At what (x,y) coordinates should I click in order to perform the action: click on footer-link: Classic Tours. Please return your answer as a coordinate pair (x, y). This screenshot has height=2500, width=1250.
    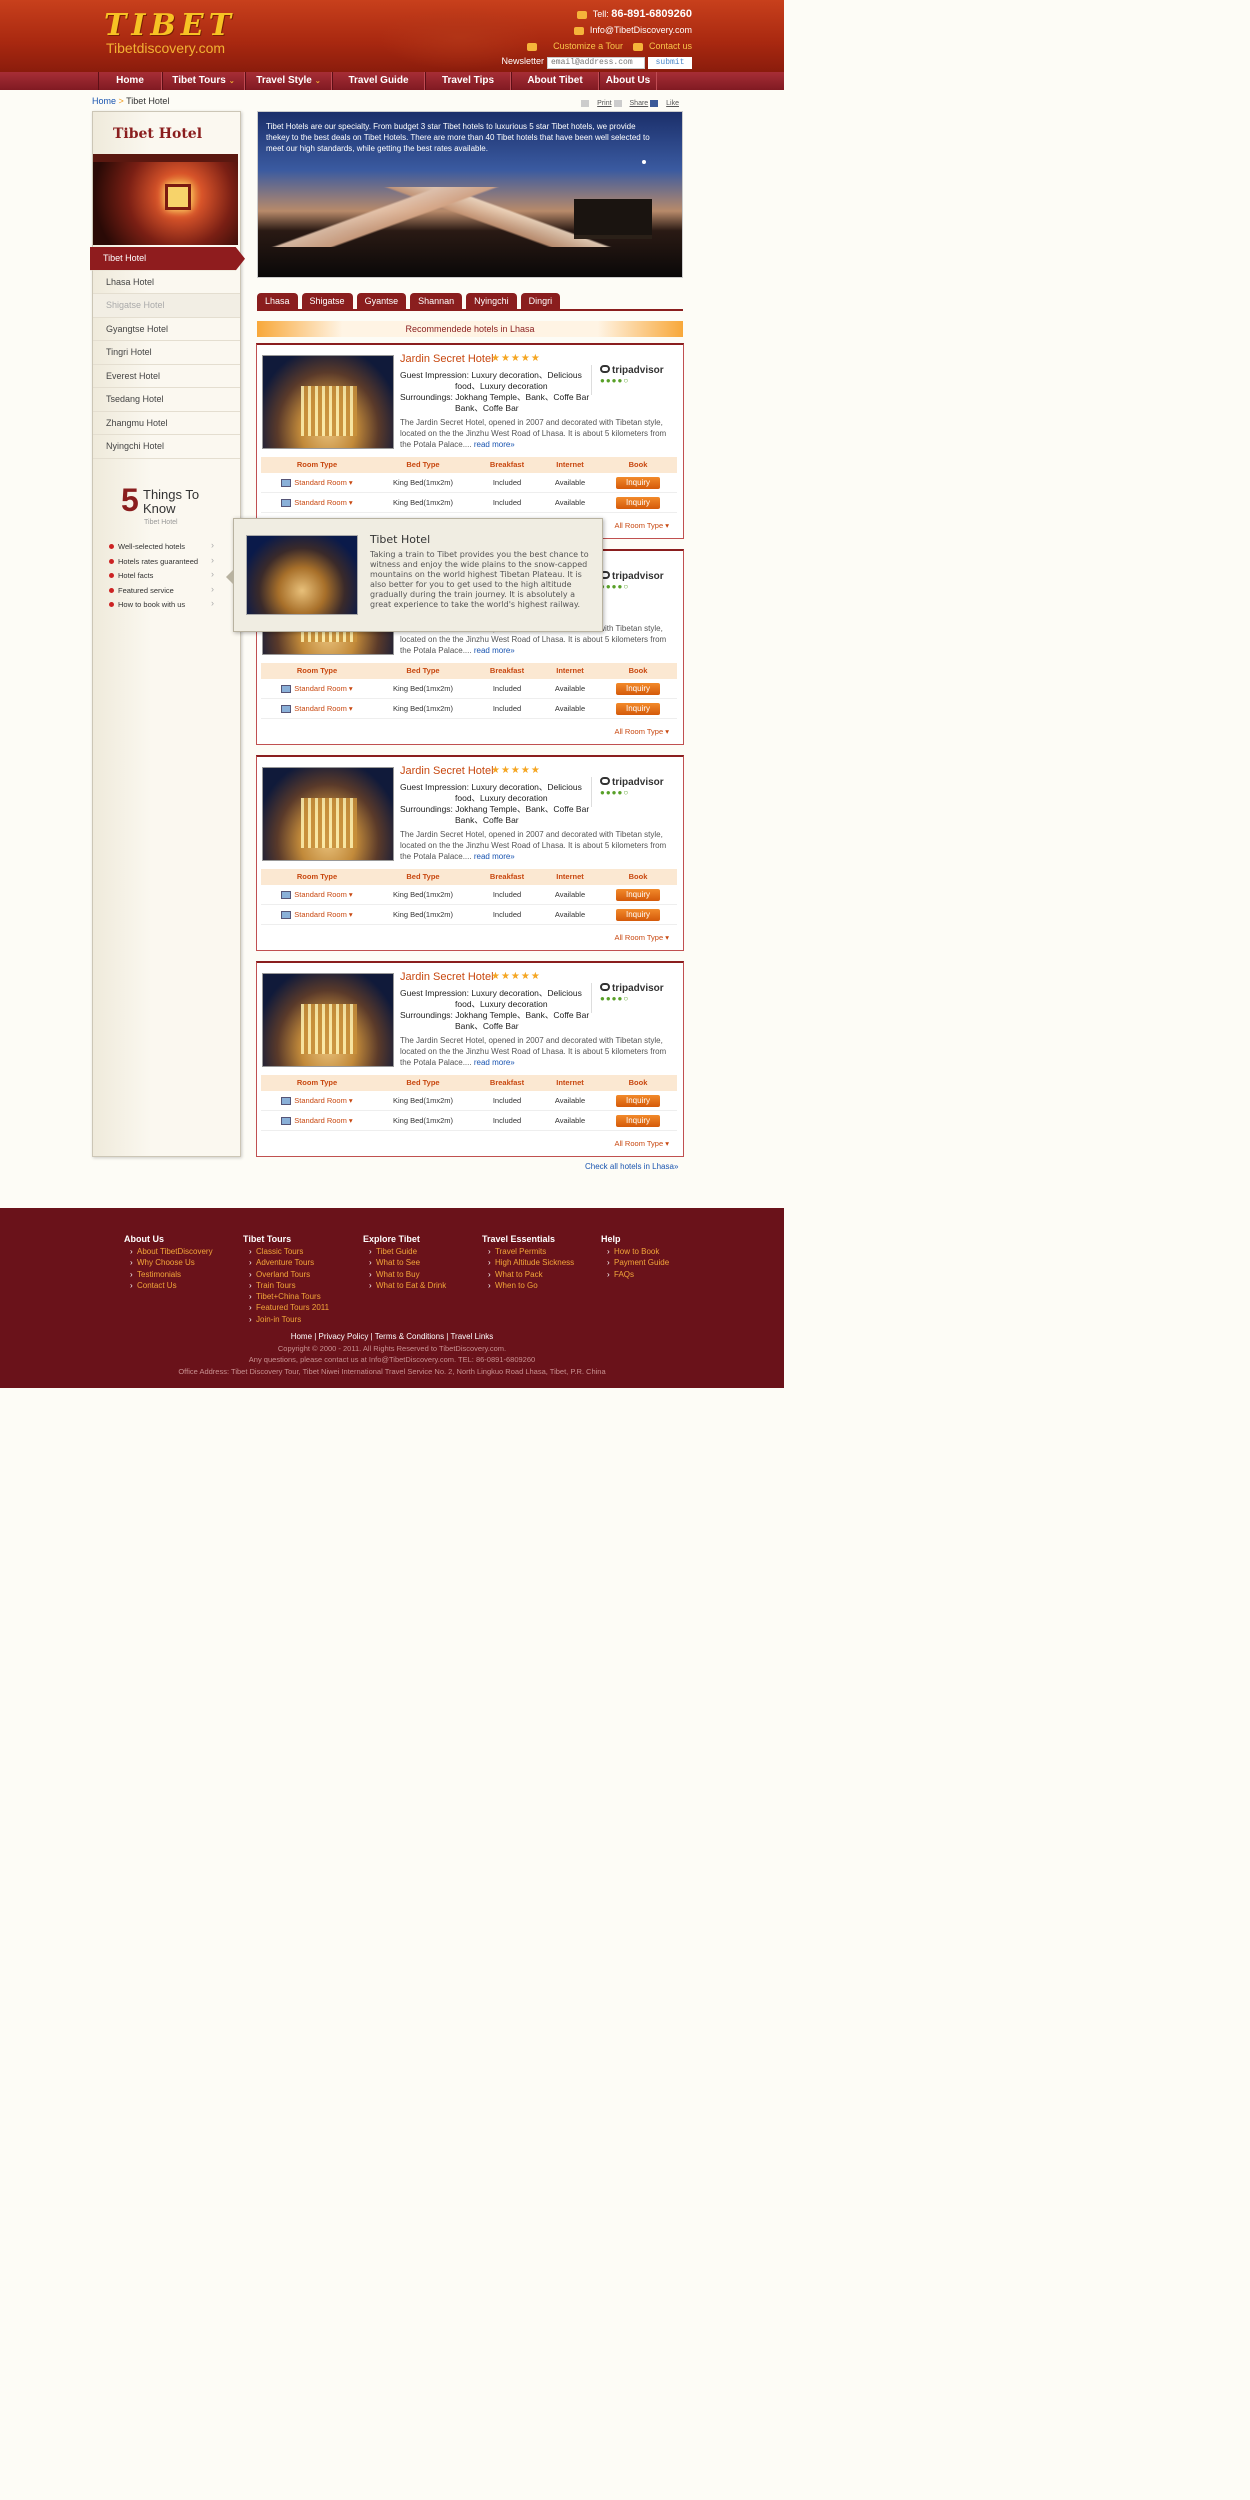
    Looking at the image, I should click on (298, 1252).